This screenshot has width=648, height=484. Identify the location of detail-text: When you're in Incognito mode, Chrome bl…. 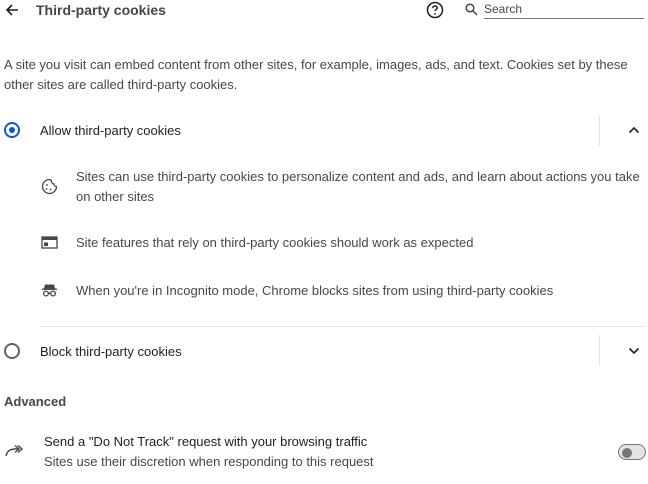
(315, 290).